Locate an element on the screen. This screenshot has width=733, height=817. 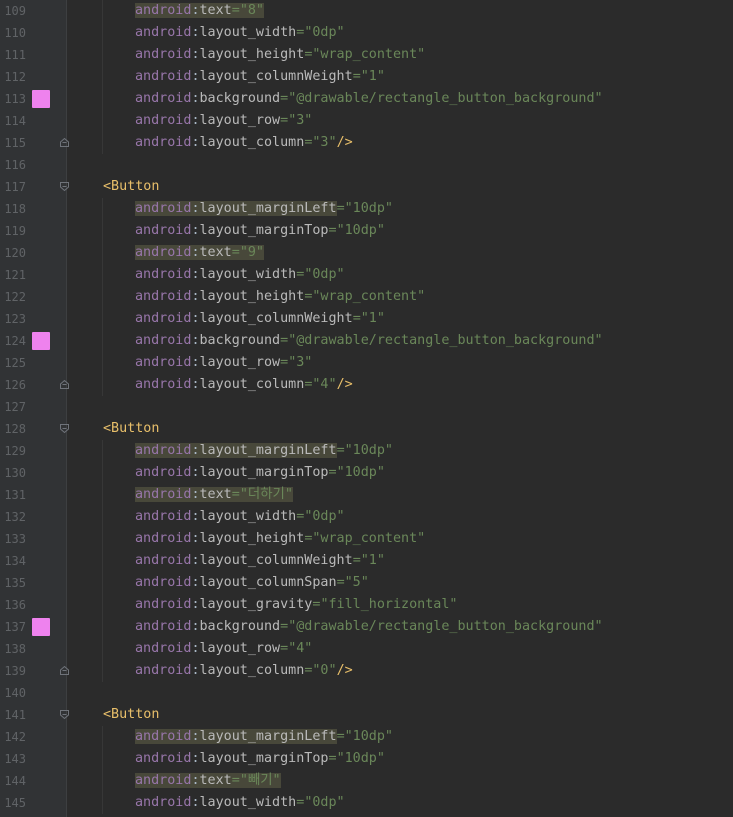
code-line: 129 android:layout_marginLeft="10dp" is located at coordinates (366, 451).